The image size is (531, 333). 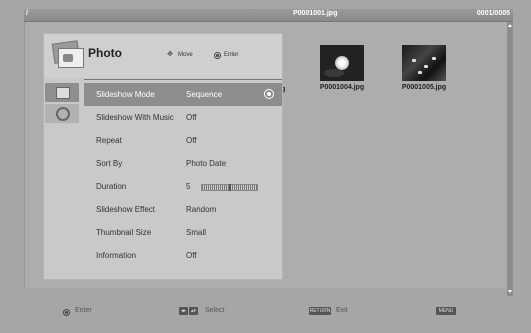 What do you see at coordinates (83, 310) in the screenshot?
I see `guide-enter: Enter` at bounding box center [83, 310].